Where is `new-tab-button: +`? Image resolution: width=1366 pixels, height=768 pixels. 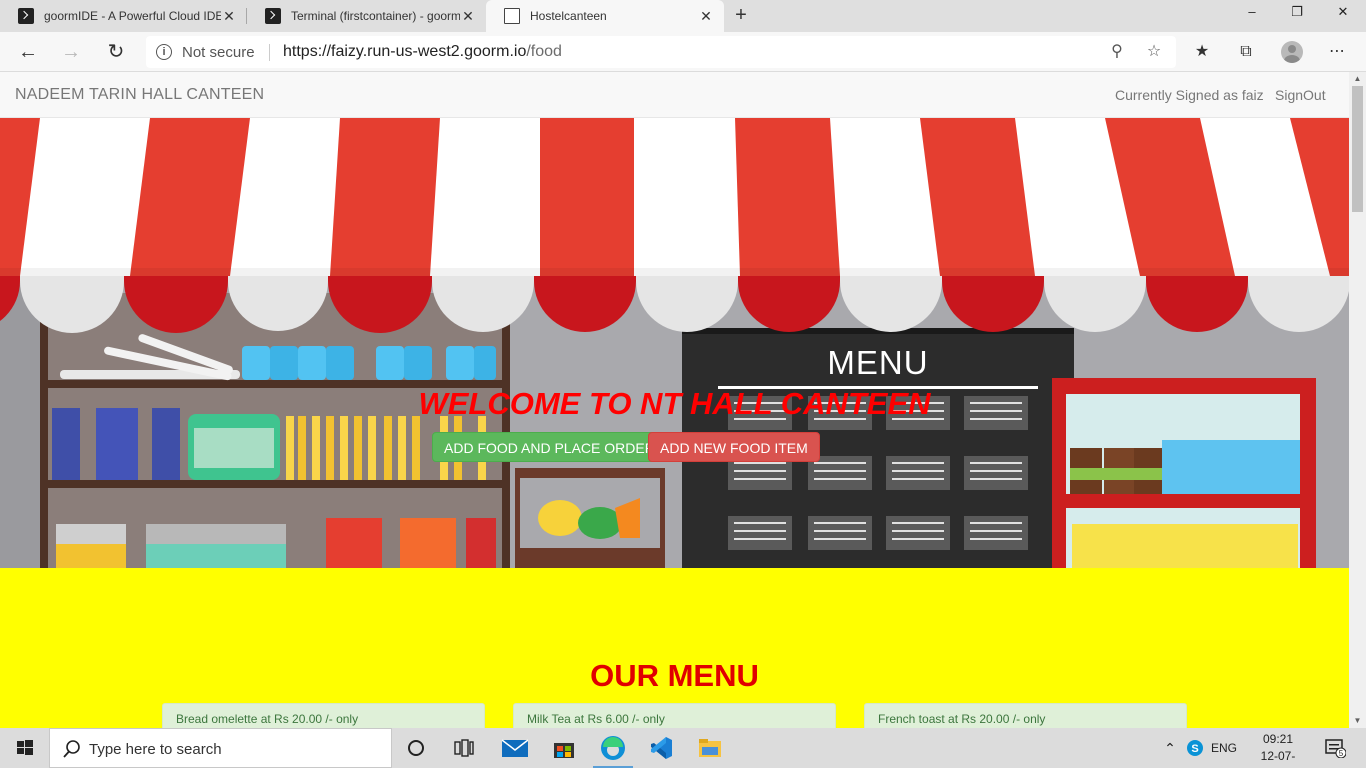
new-tab-button: + is located at coordinates (741, 15).